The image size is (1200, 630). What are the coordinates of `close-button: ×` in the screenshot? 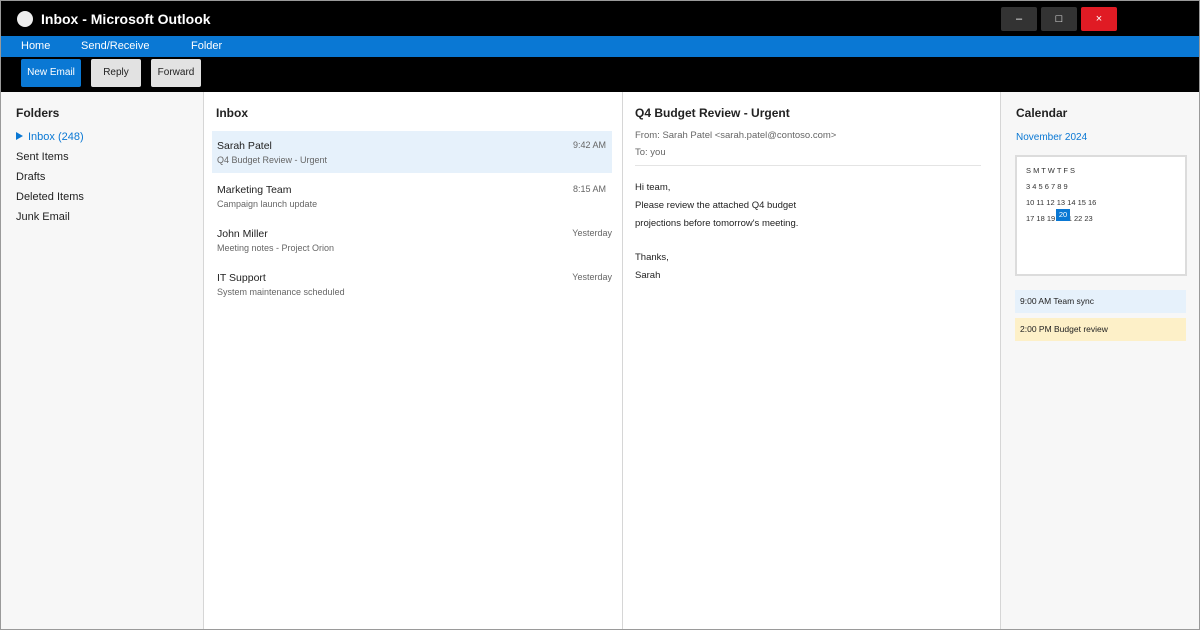 It's located at (1099, 19).